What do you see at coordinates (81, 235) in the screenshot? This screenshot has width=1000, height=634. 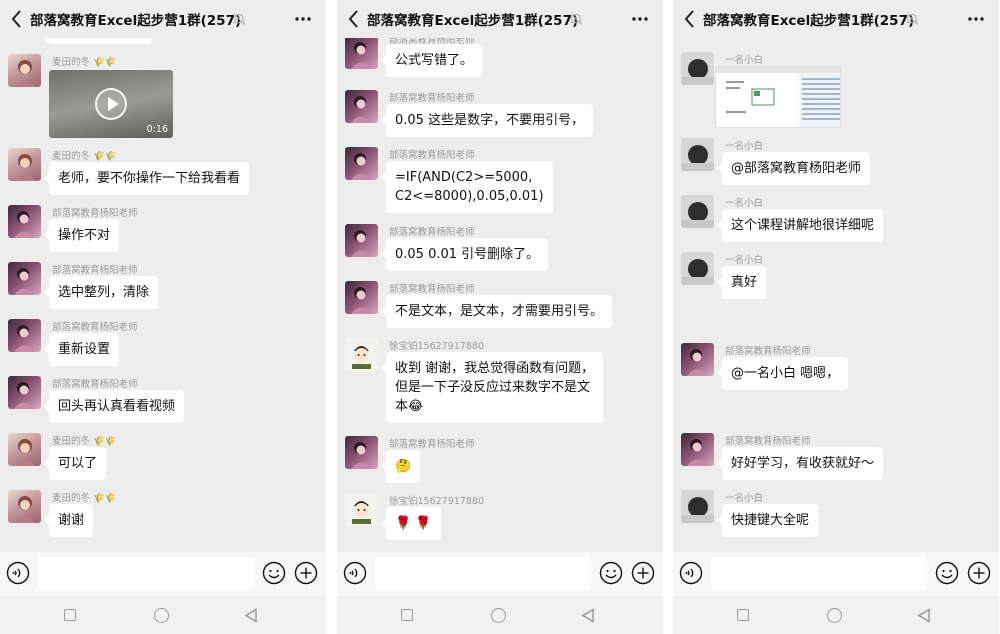 I see `message-bubble: 操作不对` at bounding box center [81, 235].